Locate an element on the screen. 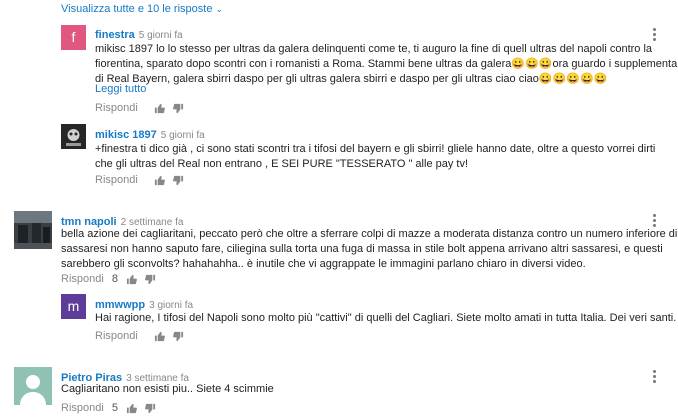 The height and width of the screenshot is (417, 678). read-more-link: Leggi tutto is located at coordinates (120, 89).